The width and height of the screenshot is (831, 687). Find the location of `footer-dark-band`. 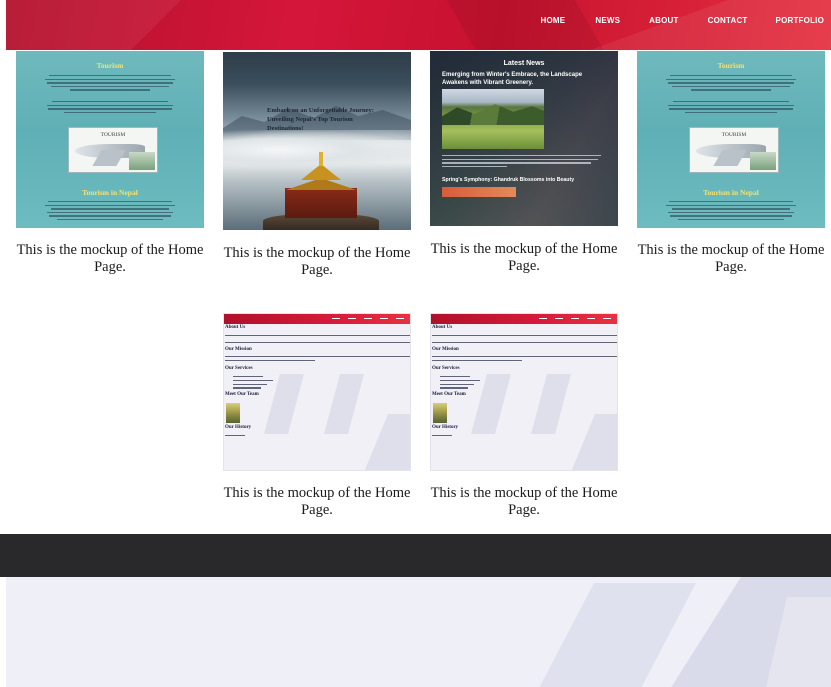

footer-dark-band is located at coordinates (415, 555).